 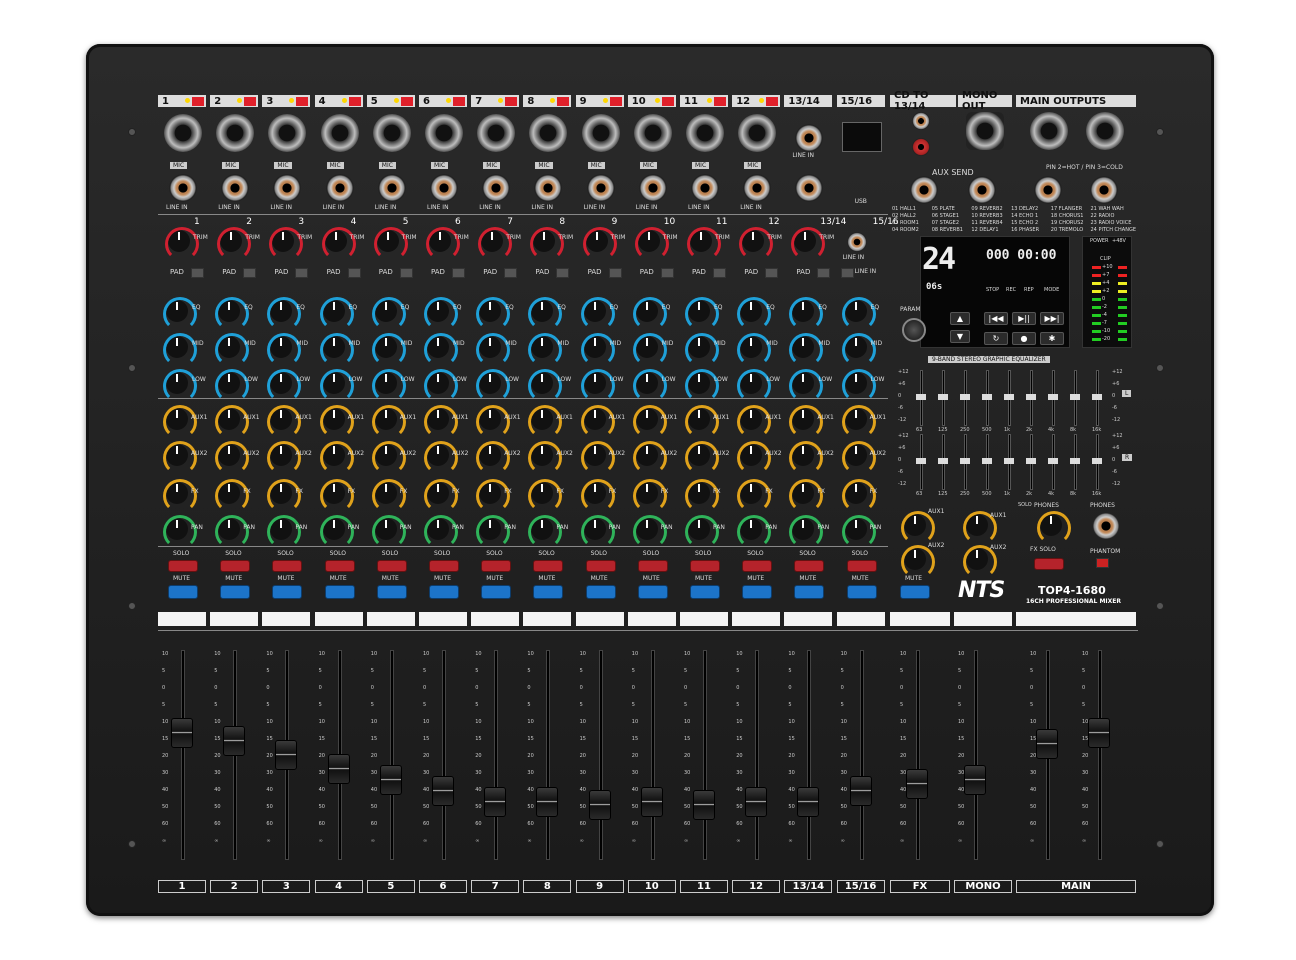 What do you see at coordinates (183, 592) in the screenshot?
I see `mute-button` at bounding box center [183, 592].